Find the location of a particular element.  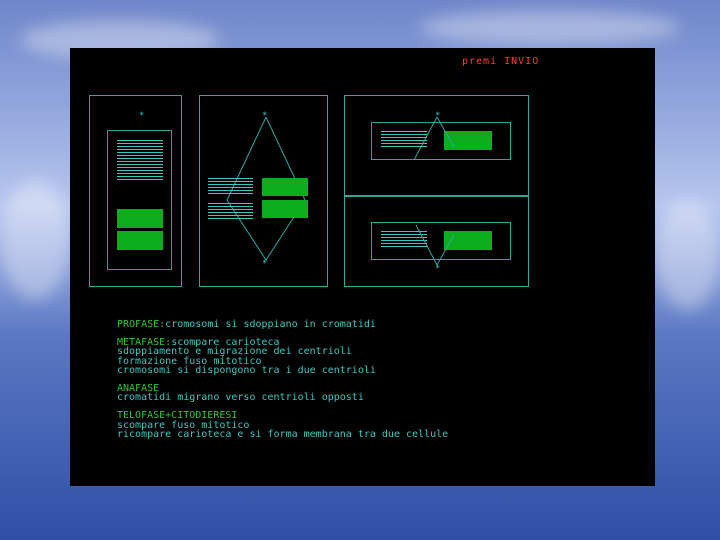

centriole-icon: * is located at coordinates (142, 116).